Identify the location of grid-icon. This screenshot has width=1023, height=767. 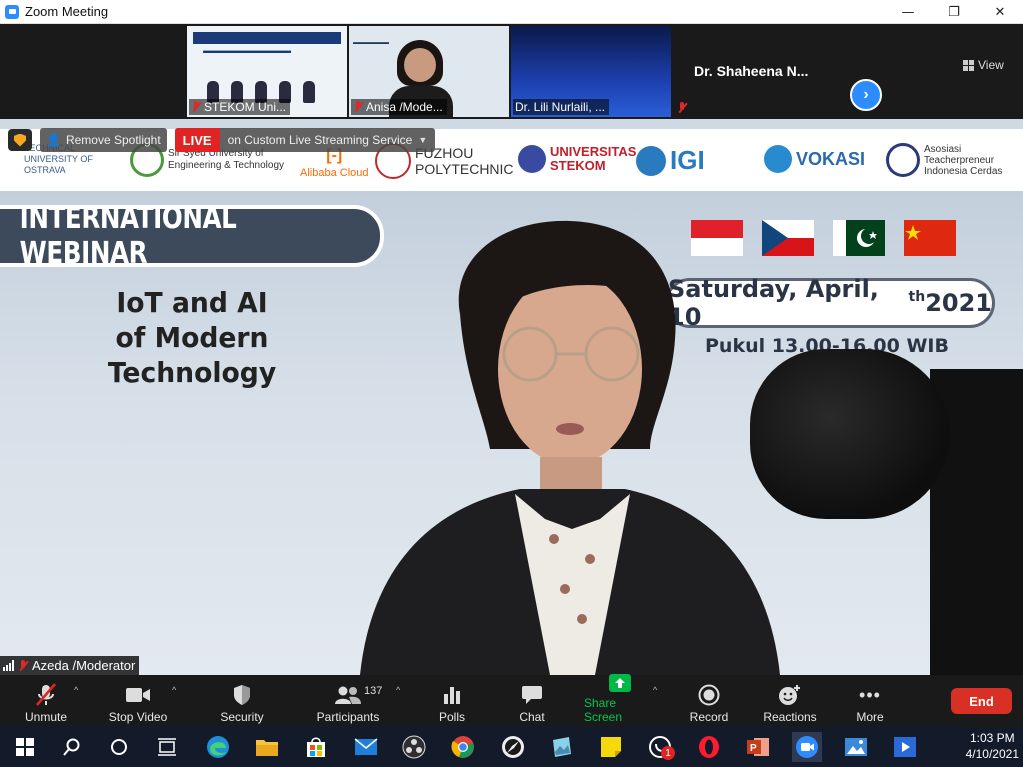
(968, 65).